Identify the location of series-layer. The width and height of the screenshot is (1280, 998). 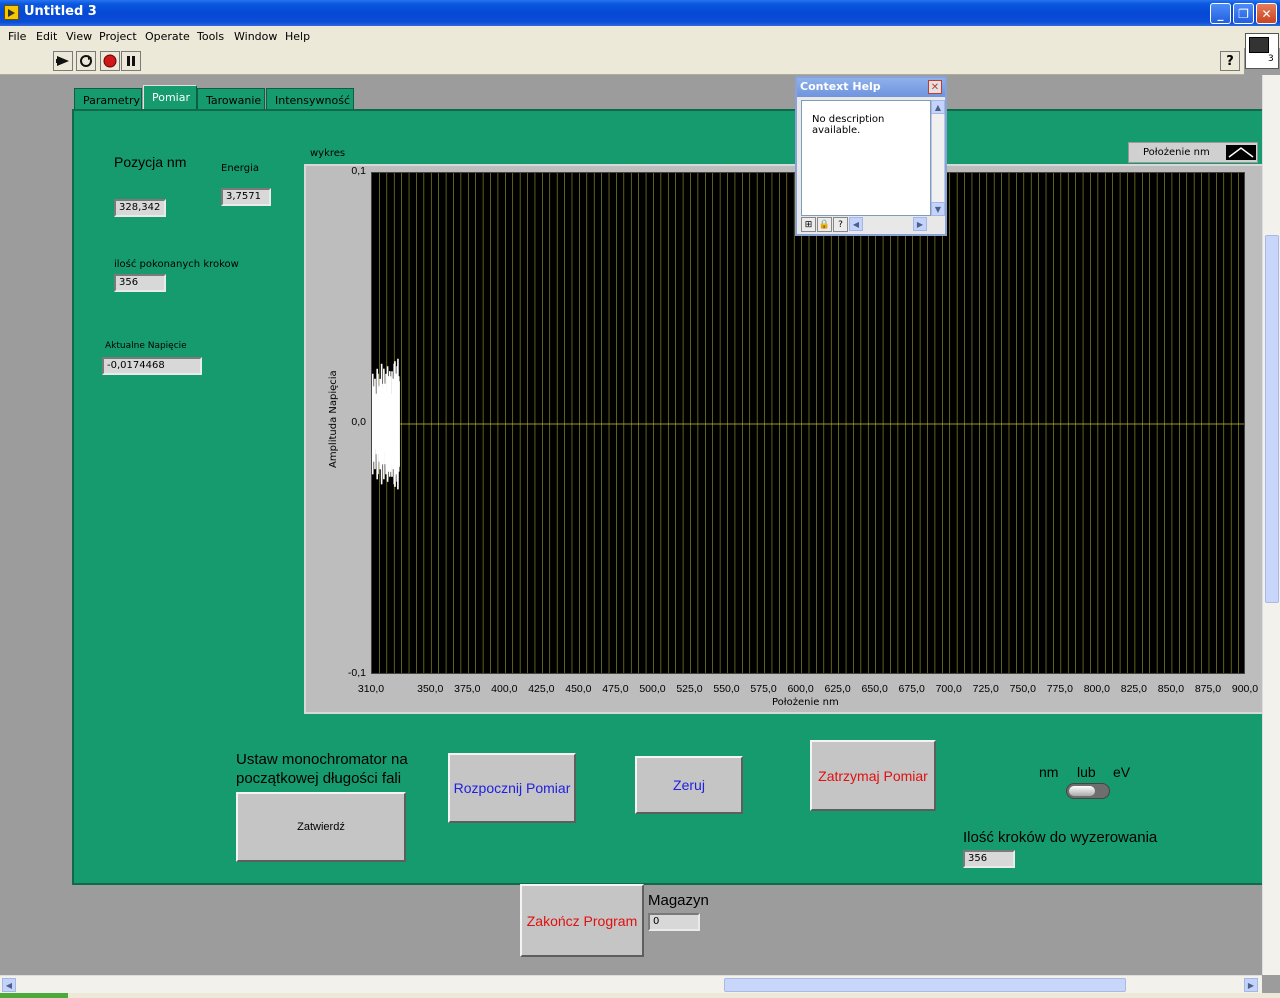
(386, 424).